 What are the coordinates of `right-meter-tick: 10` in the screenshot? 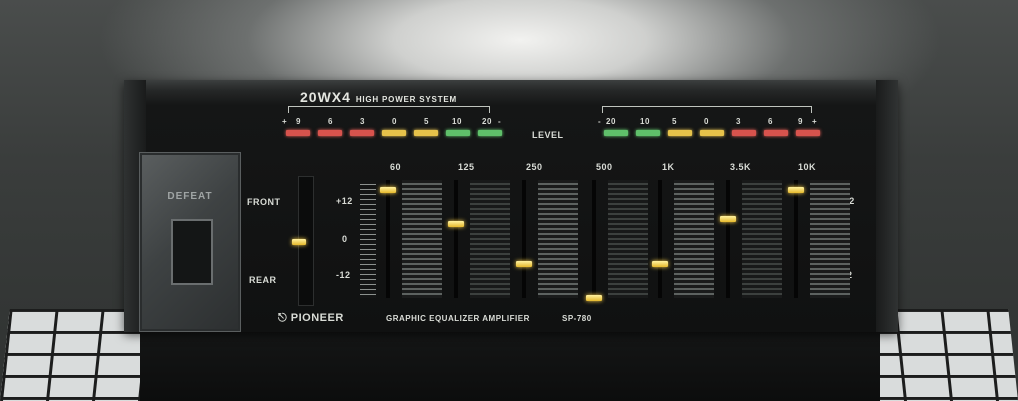 It's located at (645, 121).